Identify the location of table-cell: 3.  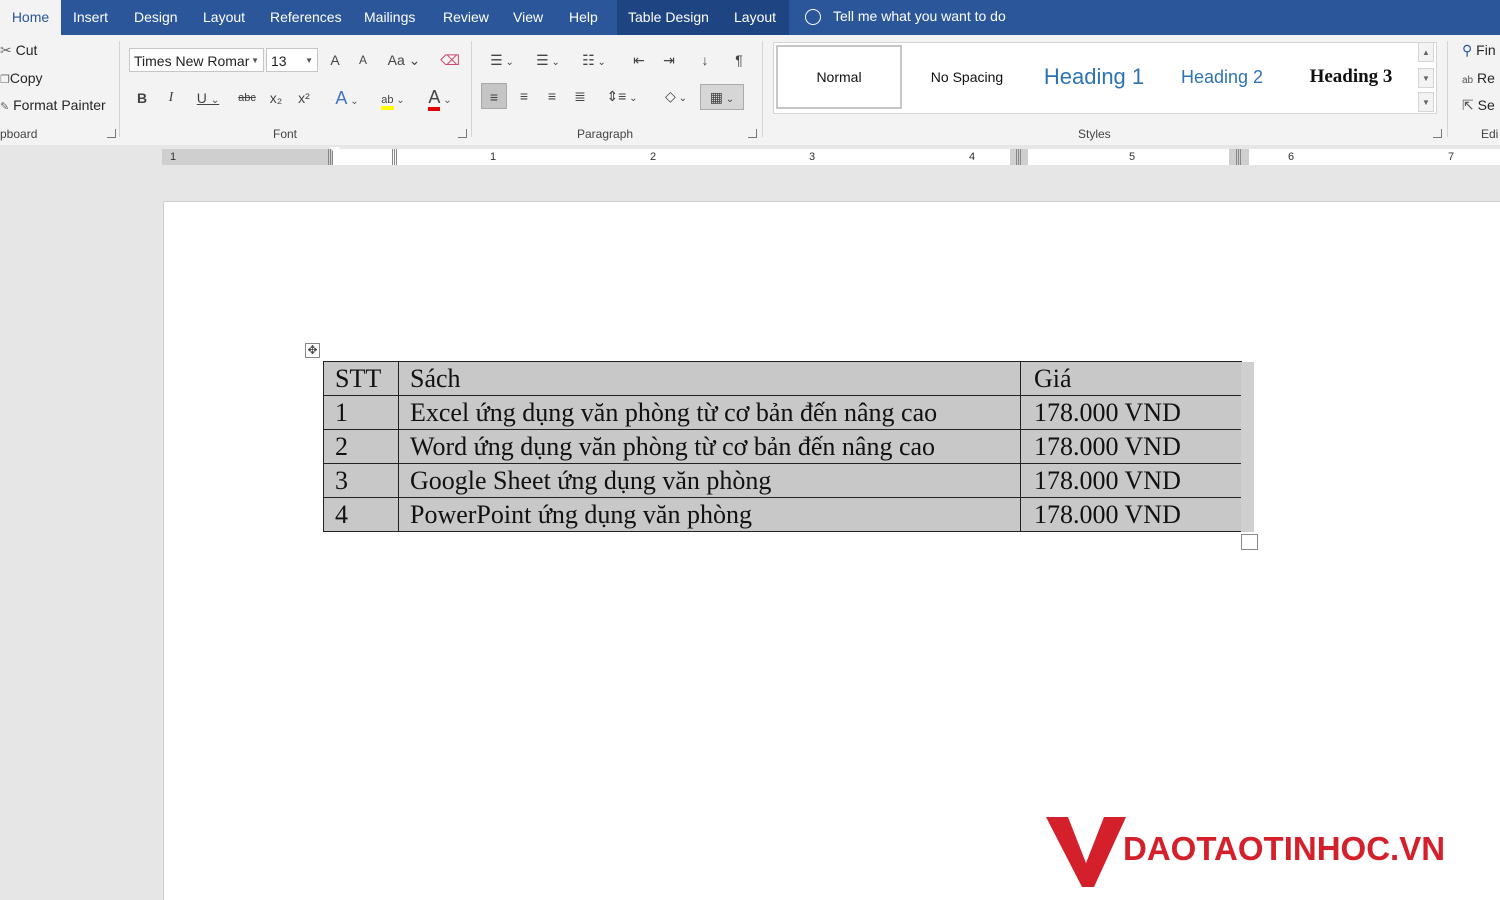
(361, 480).